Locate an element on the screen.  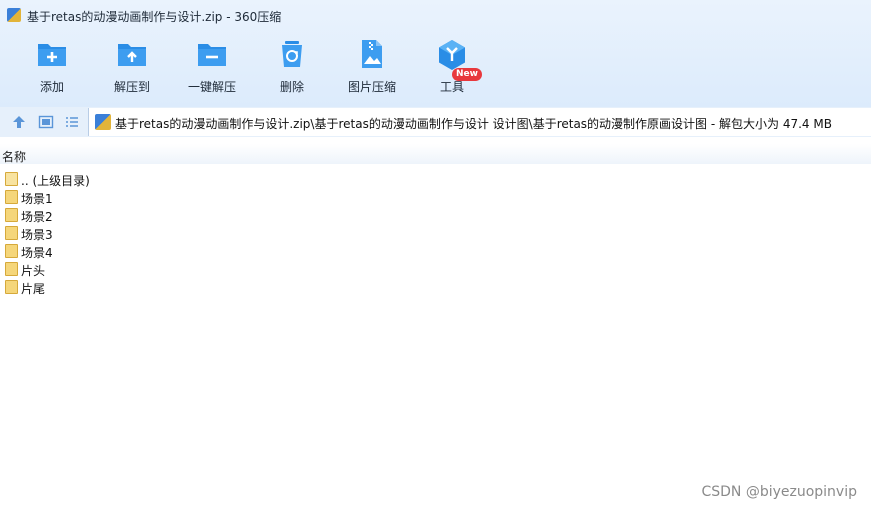
recycle-bin-icon is located at coordinates (292, 54).